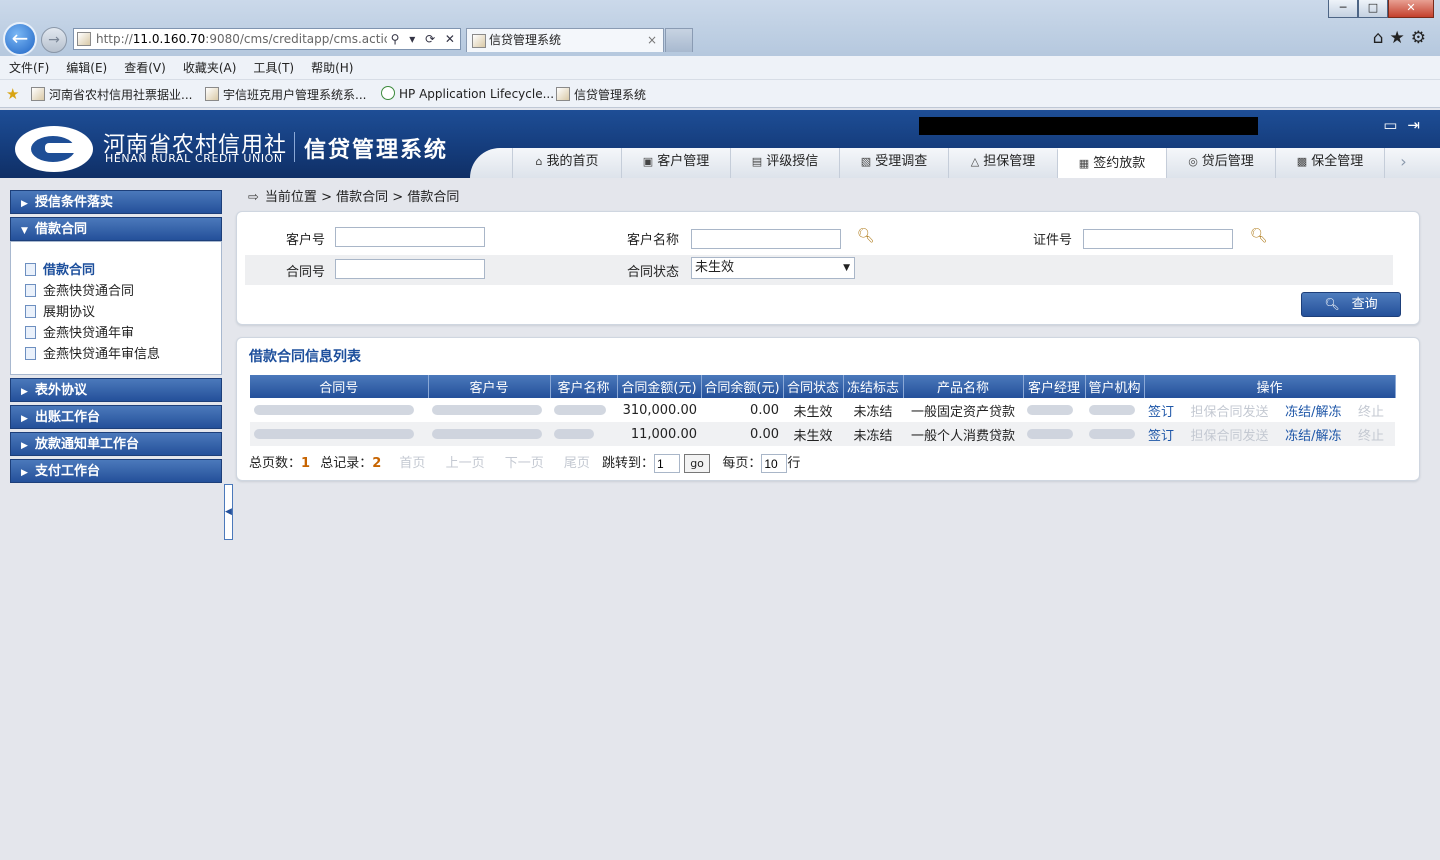  What do you see at coordinates (1337, 161) in the screenshot?
I see `tab-label: 保全管理` at bounding box center [1337, 161].